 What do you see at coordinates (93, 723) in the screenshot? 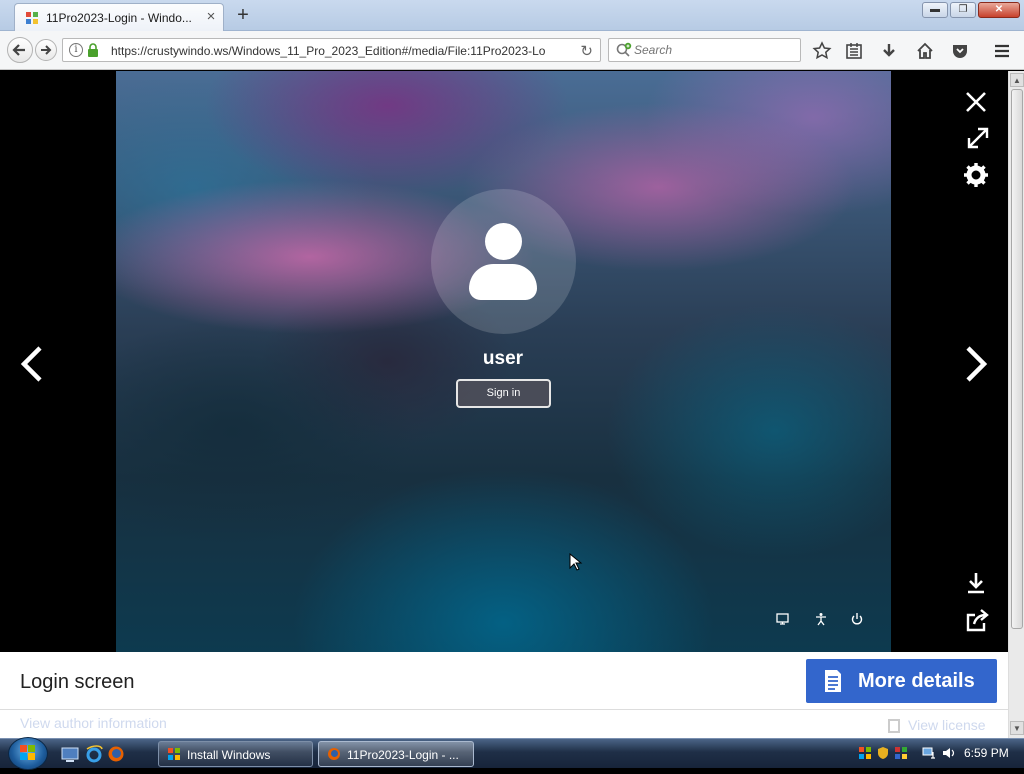
I see `author-info-link: View author information` at bounding box center [93, 723].